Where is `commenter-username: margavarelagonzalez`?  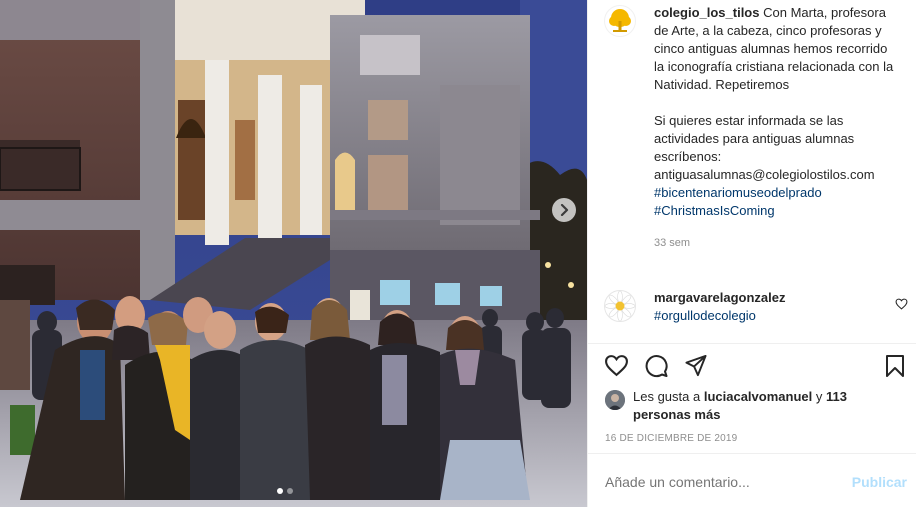 commenter-username: margavarelagonzalez is located at coordinates (759, 298).